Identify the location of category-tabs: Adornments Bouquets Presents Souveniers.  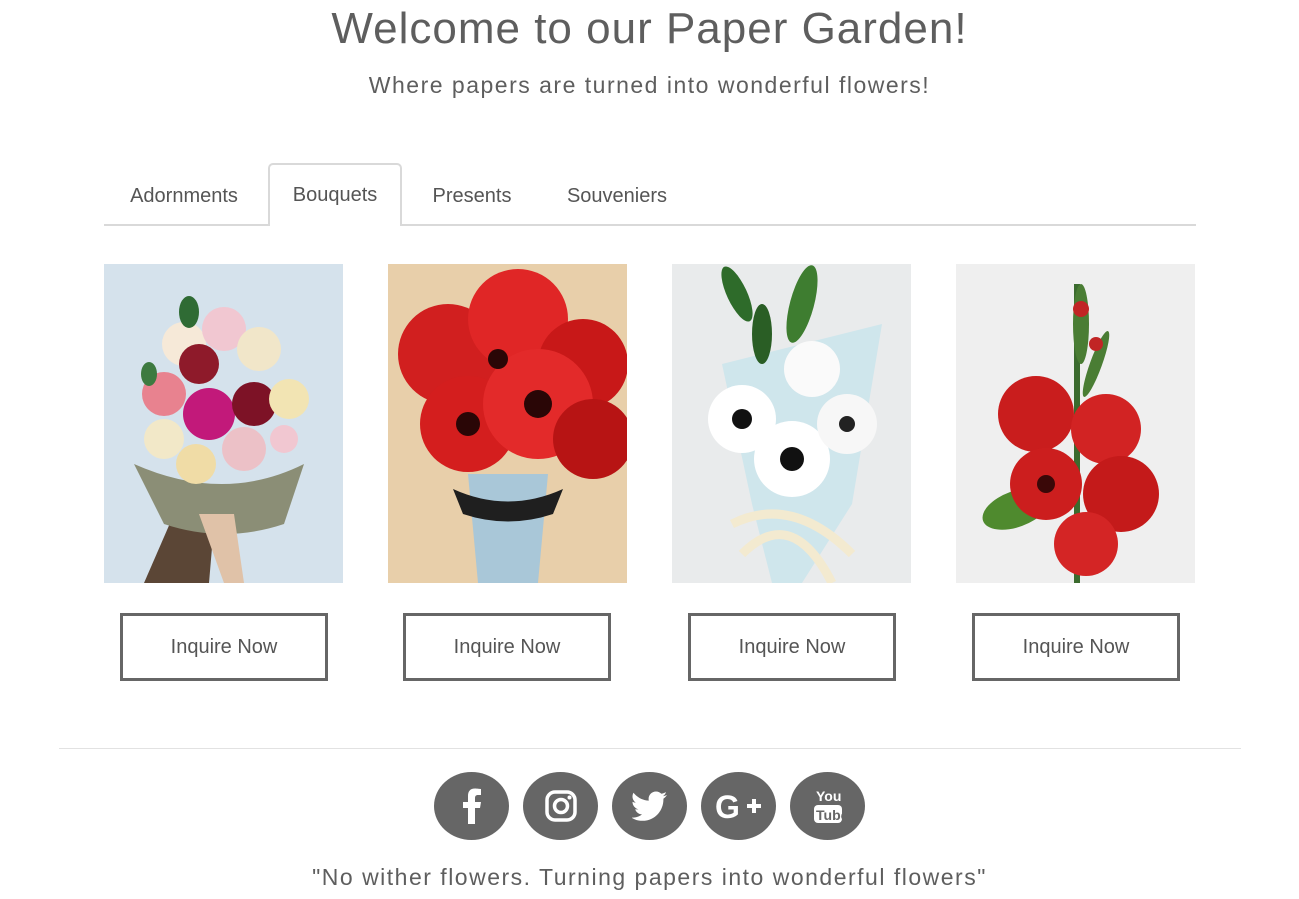
(650, 194).